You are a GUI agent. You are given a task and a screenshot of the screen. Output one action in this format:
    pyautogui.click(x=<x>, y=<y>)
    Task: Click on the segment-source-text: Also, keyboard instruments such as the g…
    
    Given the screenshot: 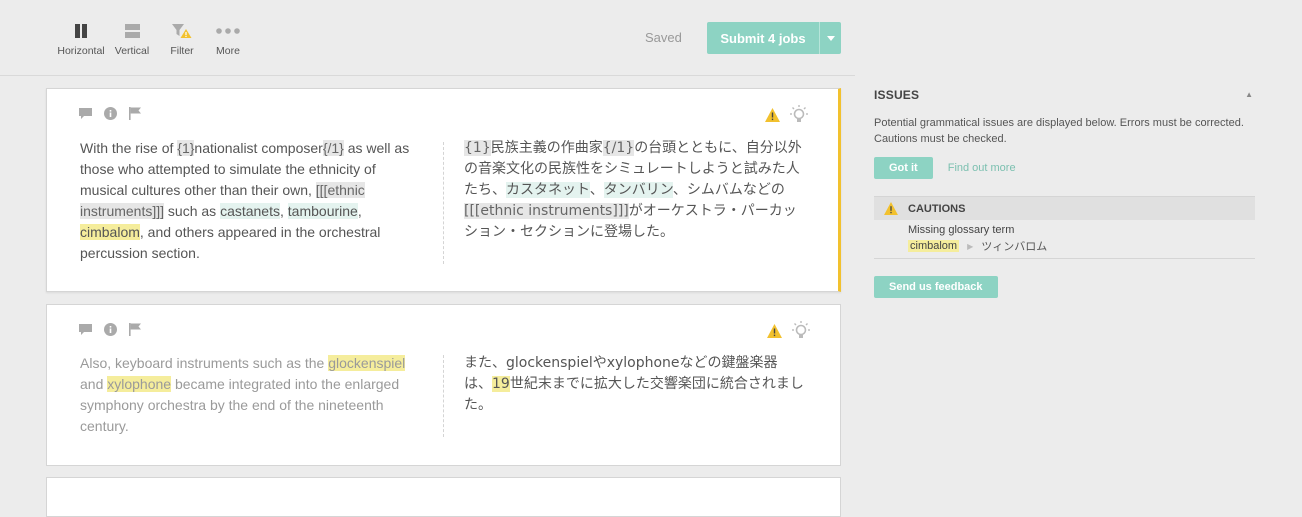 What is the action you would take?
    pyautogui.click(x=243, y=394)
    